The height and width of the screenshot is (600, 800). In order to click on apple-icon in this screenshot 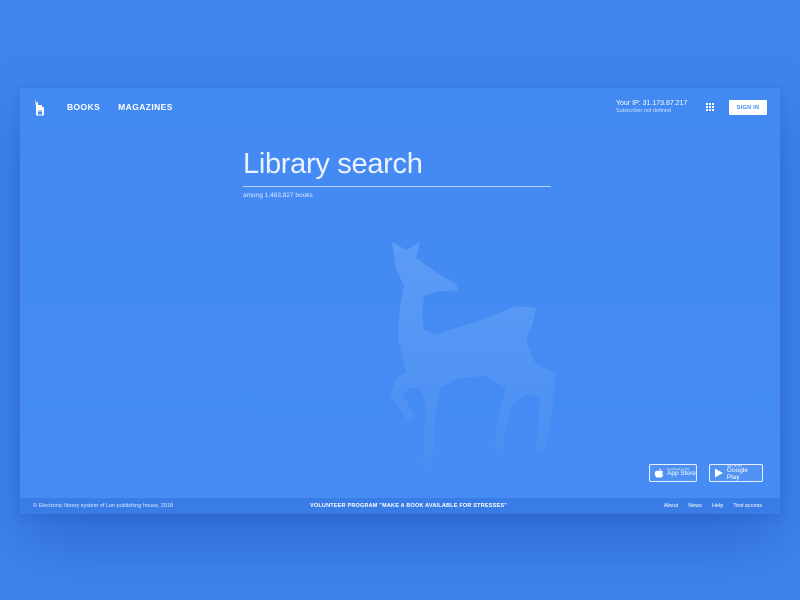, I will do `click(659, 473)`.